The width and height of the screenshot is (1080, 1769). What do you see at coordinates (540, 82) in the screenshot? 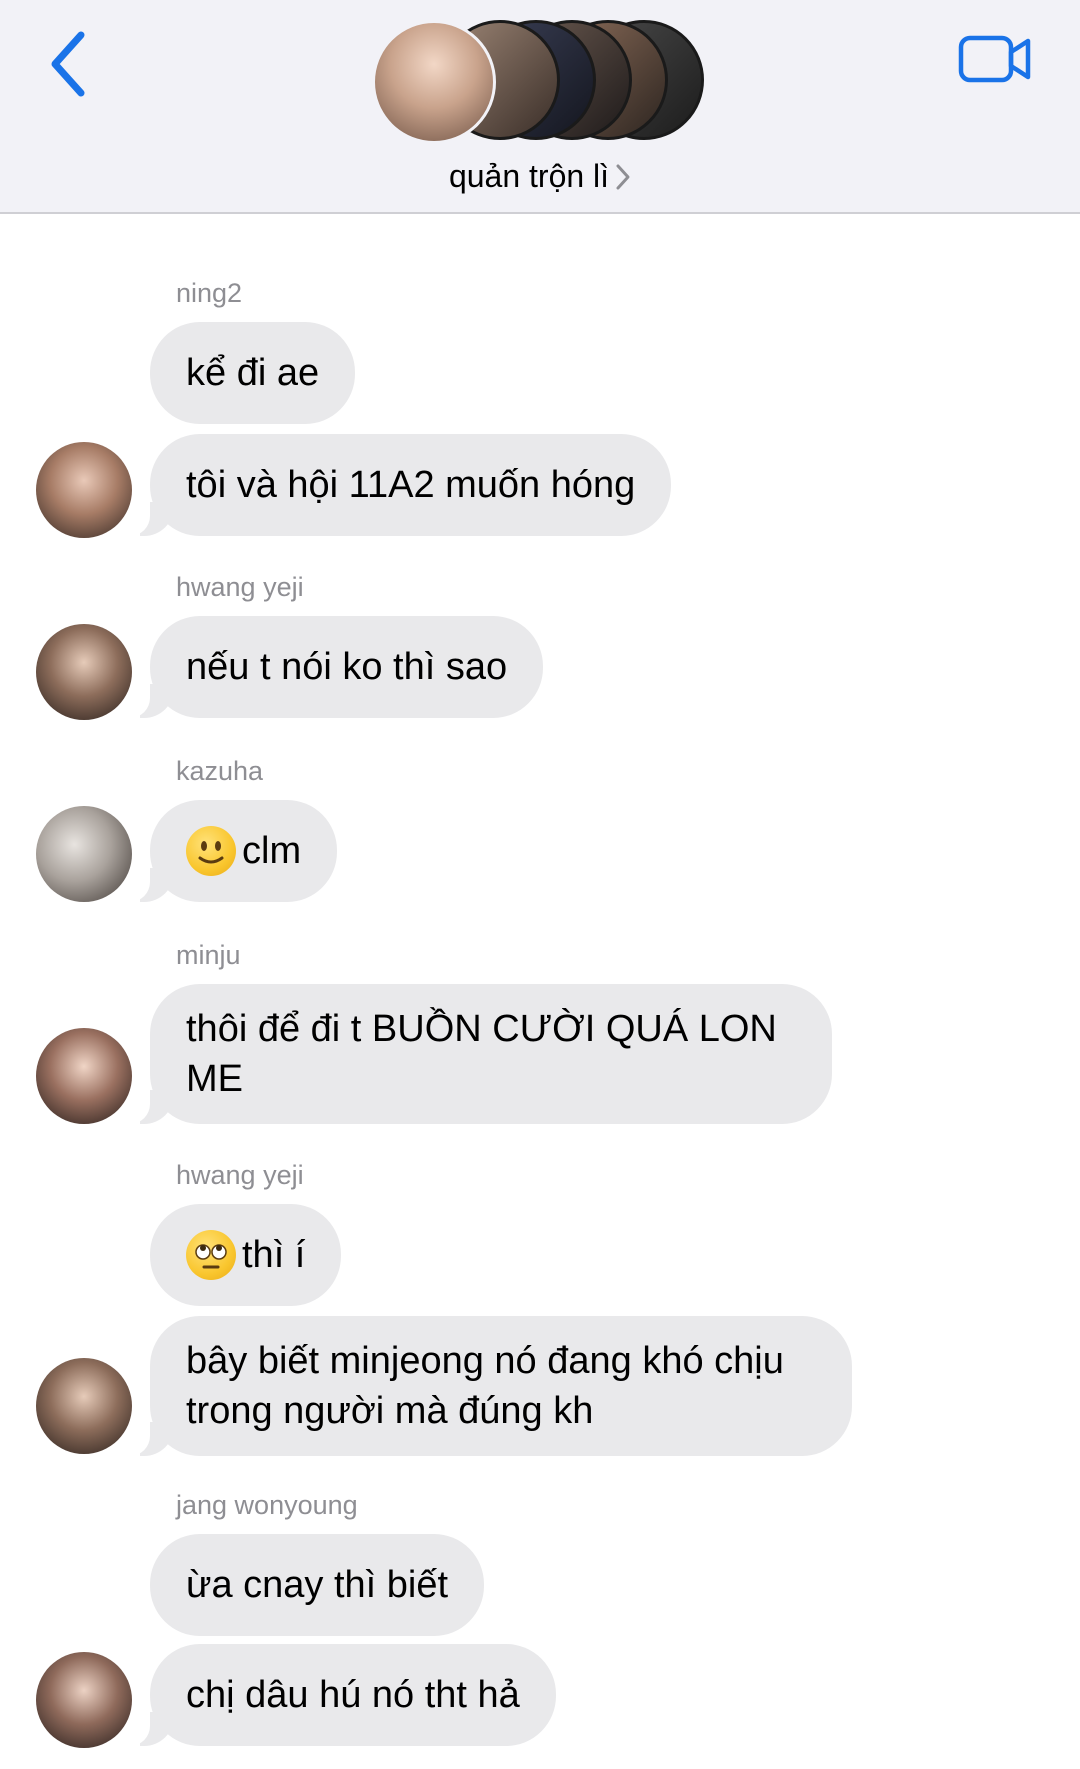
I see `group-avatar-stack` at bounding box center [540, 82].